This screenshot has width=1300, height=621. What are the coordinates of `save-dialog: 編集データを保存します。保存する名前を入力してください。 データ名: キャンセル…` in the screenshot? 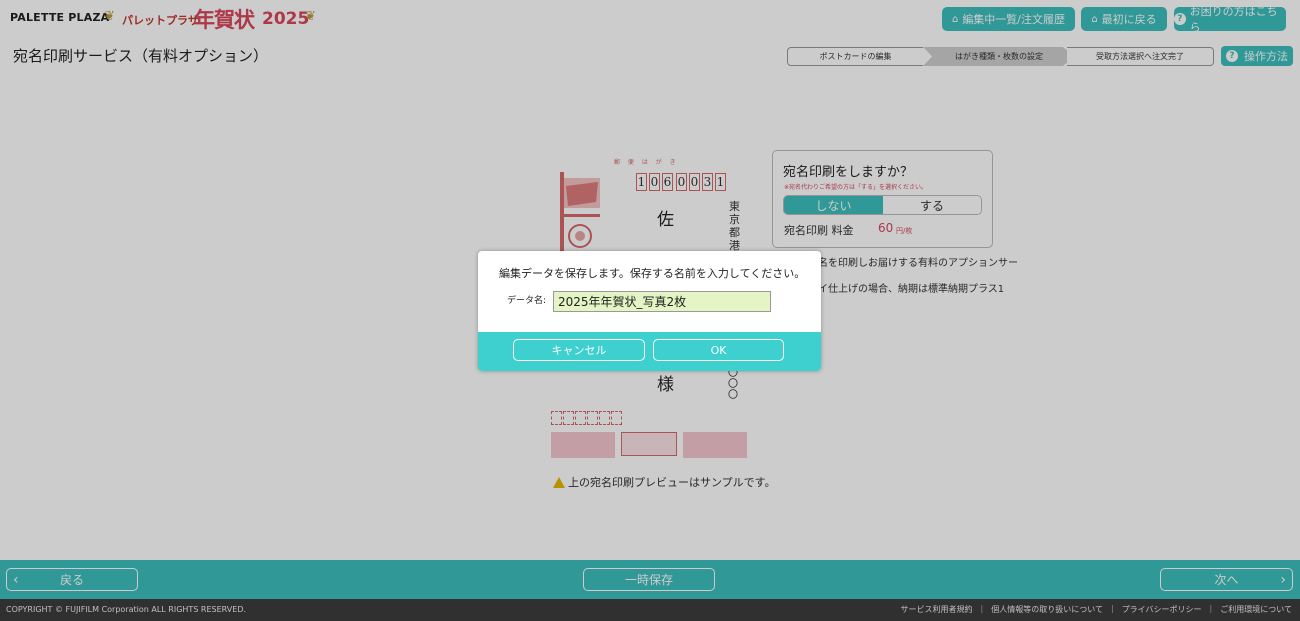 It's located at (649, 311).